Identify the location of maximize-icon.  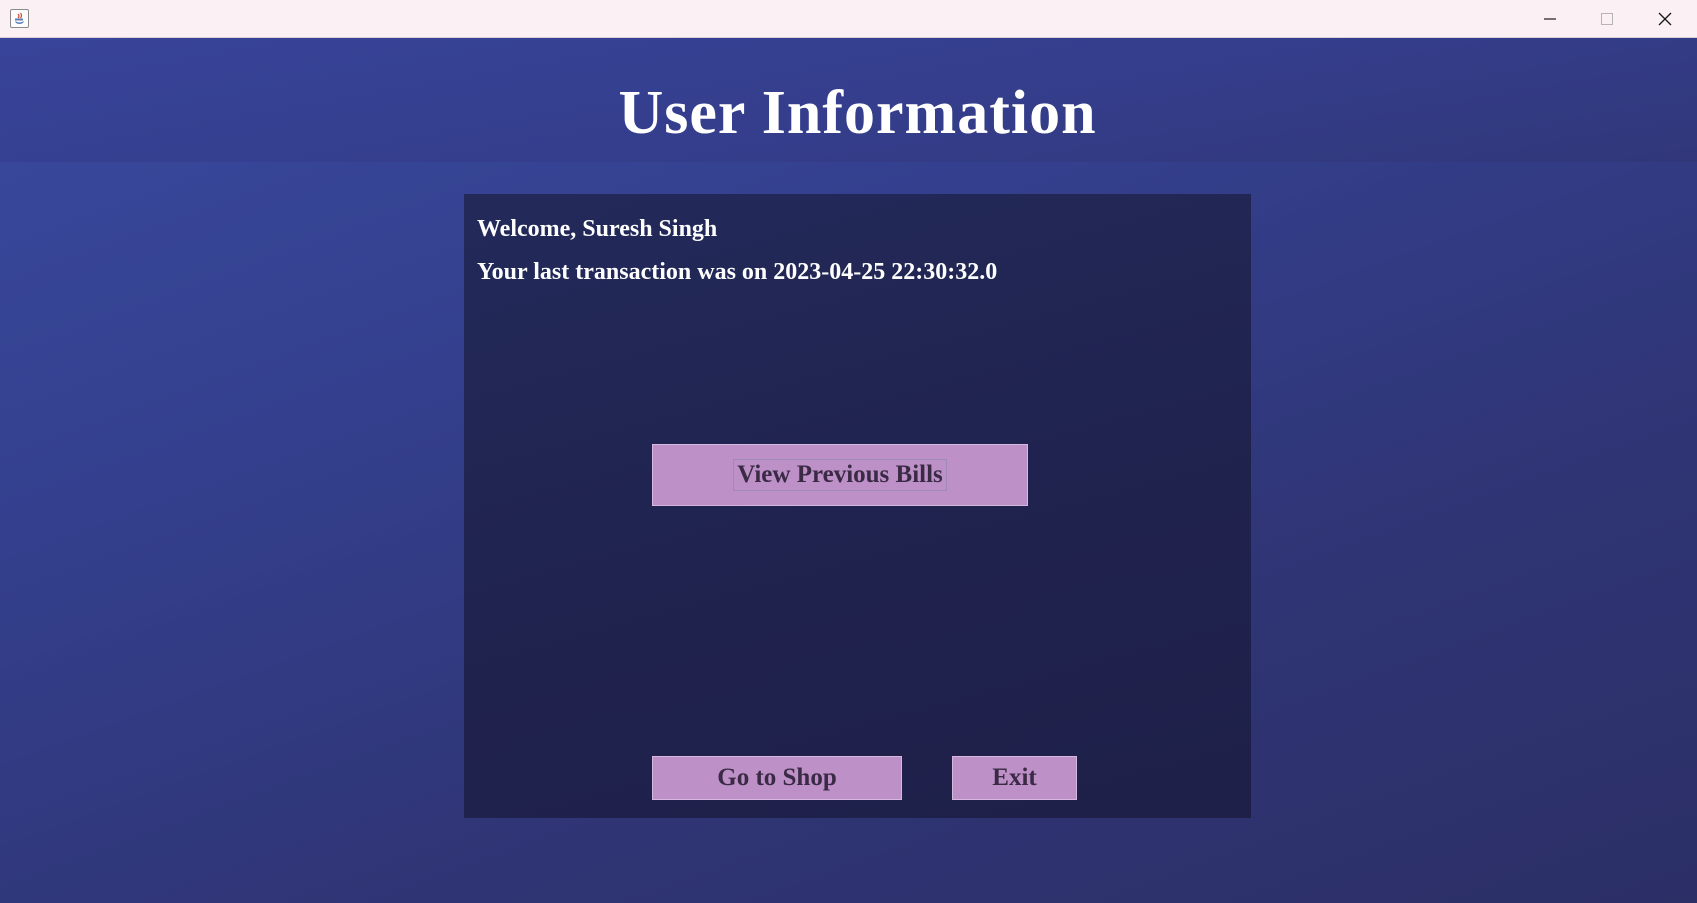
(1607, 18).